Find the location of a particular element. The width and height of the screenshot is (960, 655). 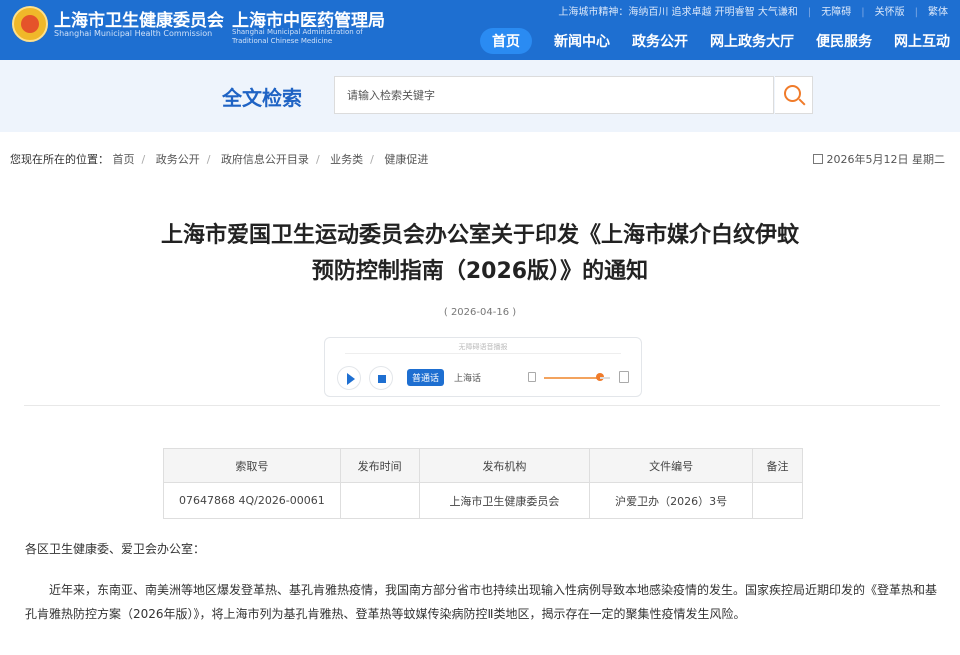

col-index-number: 索取号 is located at coordinates (252, 465).